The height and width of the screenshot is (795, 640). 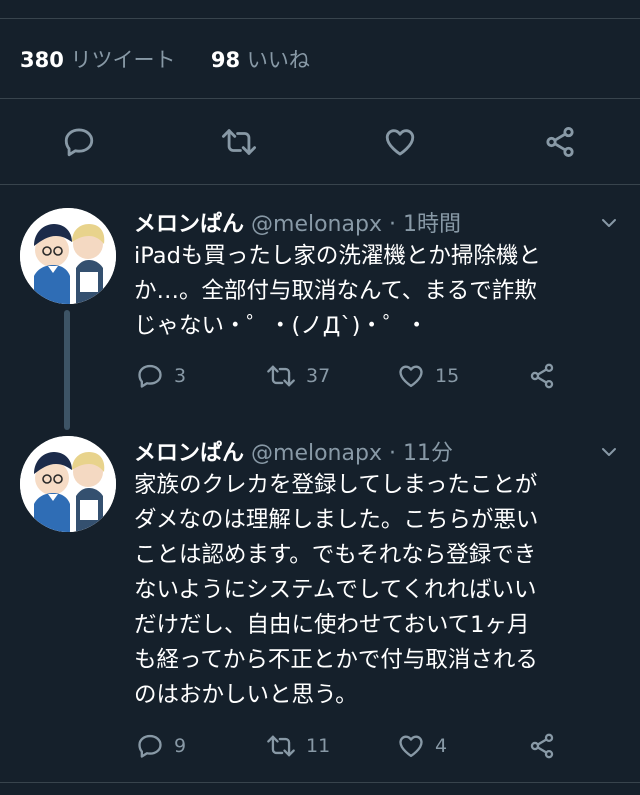 What do you see at coordinates (320, 142) in the screenshot?
I see `main-action-bar` at bounding box center [320, 142].